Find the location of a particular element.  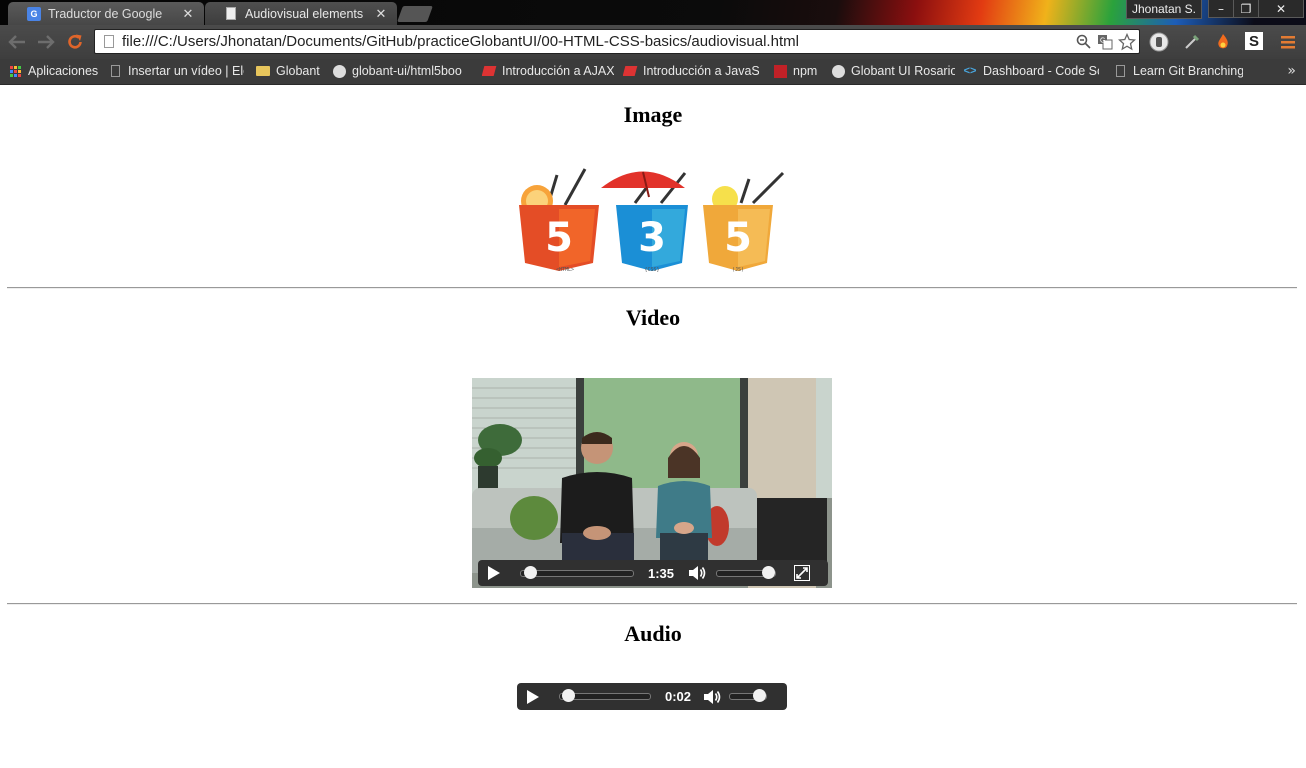

bookmark-dashboard: <> Dashboard - Code Sch is located at coordinates (1031, 71).